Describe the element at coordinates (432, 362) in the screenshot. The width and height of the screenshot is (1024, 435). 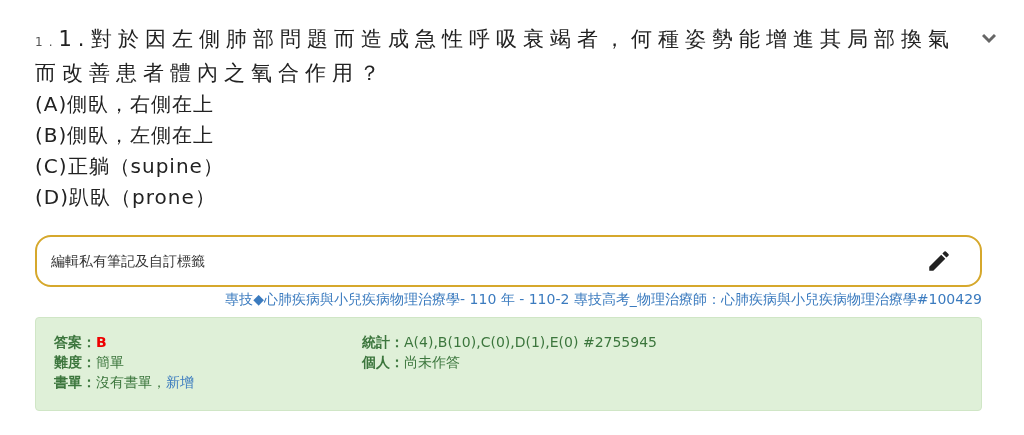
I see `field-value: 尚未作答` at that location.